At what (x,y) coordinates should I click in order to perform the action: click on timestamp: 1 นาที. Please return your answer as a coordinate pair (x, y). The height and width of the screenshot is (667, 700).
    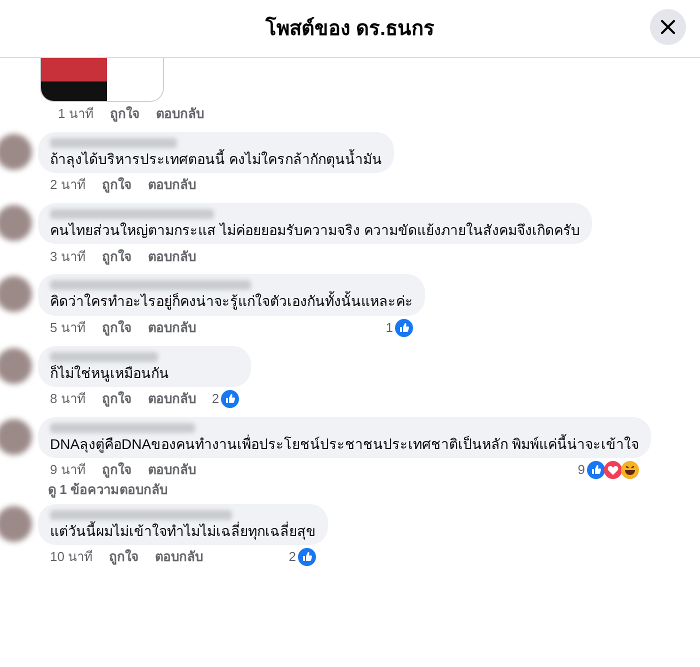
    Looking at the image, I should click on (76, 114).